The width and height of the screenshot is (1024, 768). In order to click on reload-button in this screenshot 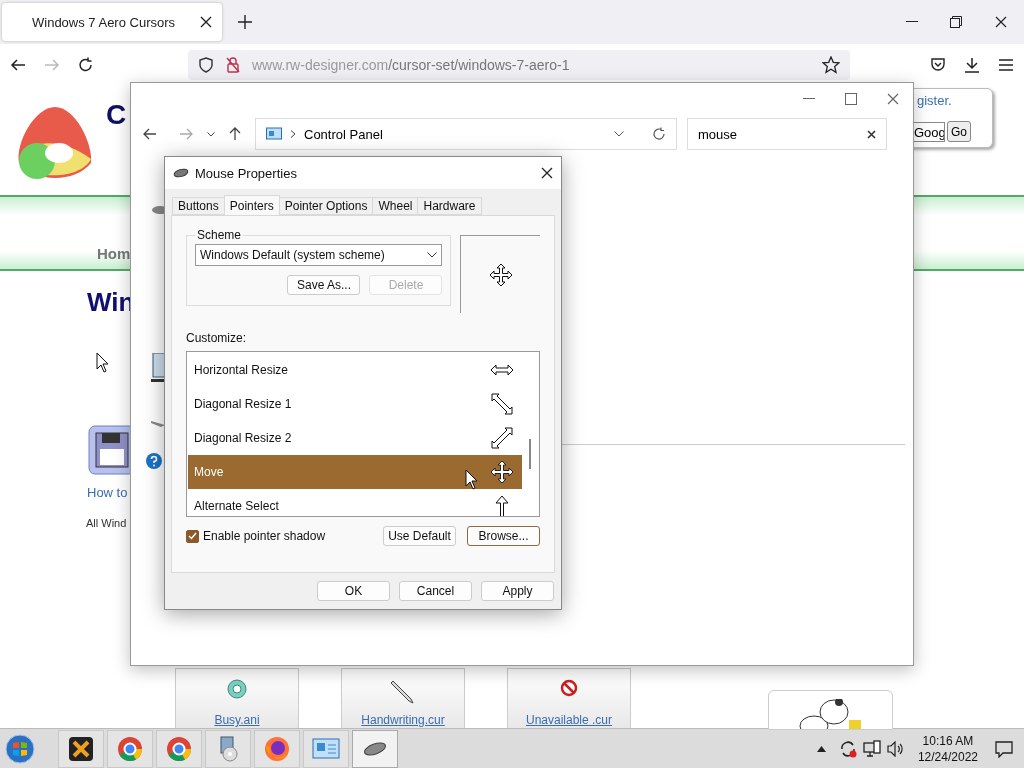, I will do `click(86, 64)`.